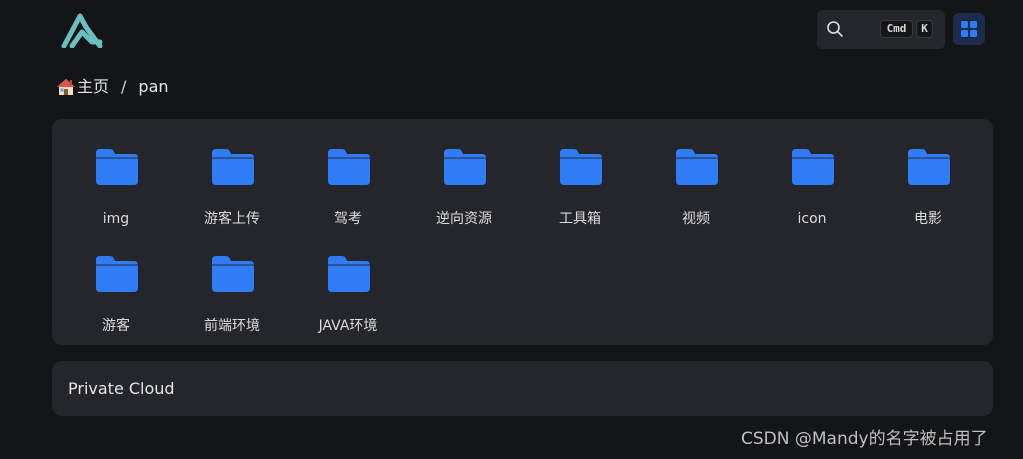  I want to click on app-logo, so click(82, 30).